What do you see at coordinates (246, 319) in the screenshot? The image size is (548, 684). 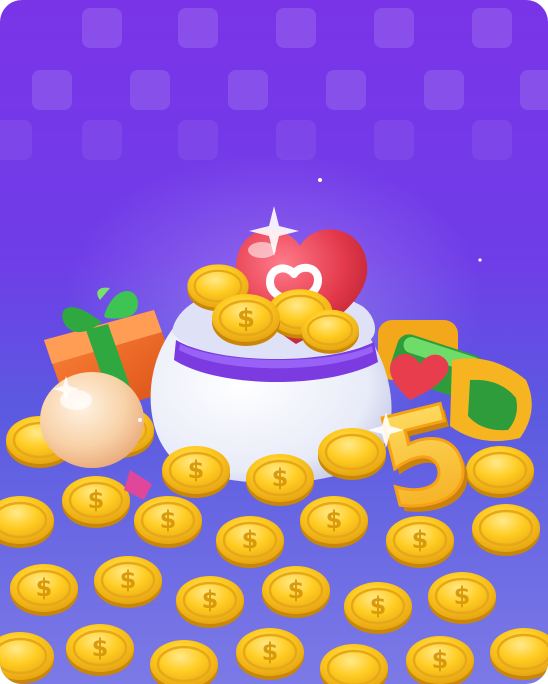 I see `coin-dollar-symbol: $` at bounding box center [246, 319].